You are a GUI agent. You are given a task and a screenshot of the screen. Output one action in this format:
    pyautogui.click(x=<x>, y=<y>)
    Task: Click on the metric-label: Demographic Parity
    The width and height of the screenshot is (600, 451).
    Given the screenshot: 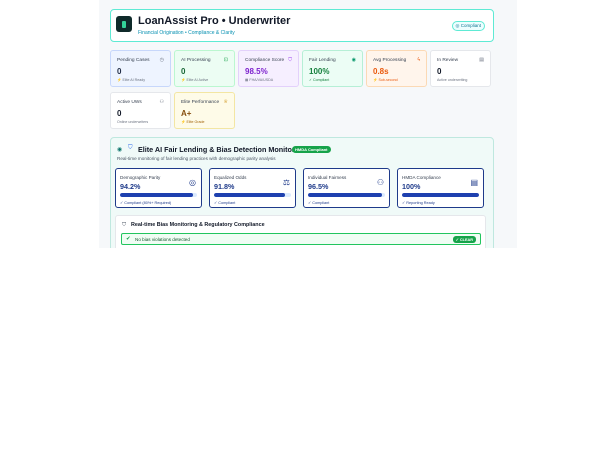 What is the action you would take?
    pyautogui.click(x=140, y=177)
    